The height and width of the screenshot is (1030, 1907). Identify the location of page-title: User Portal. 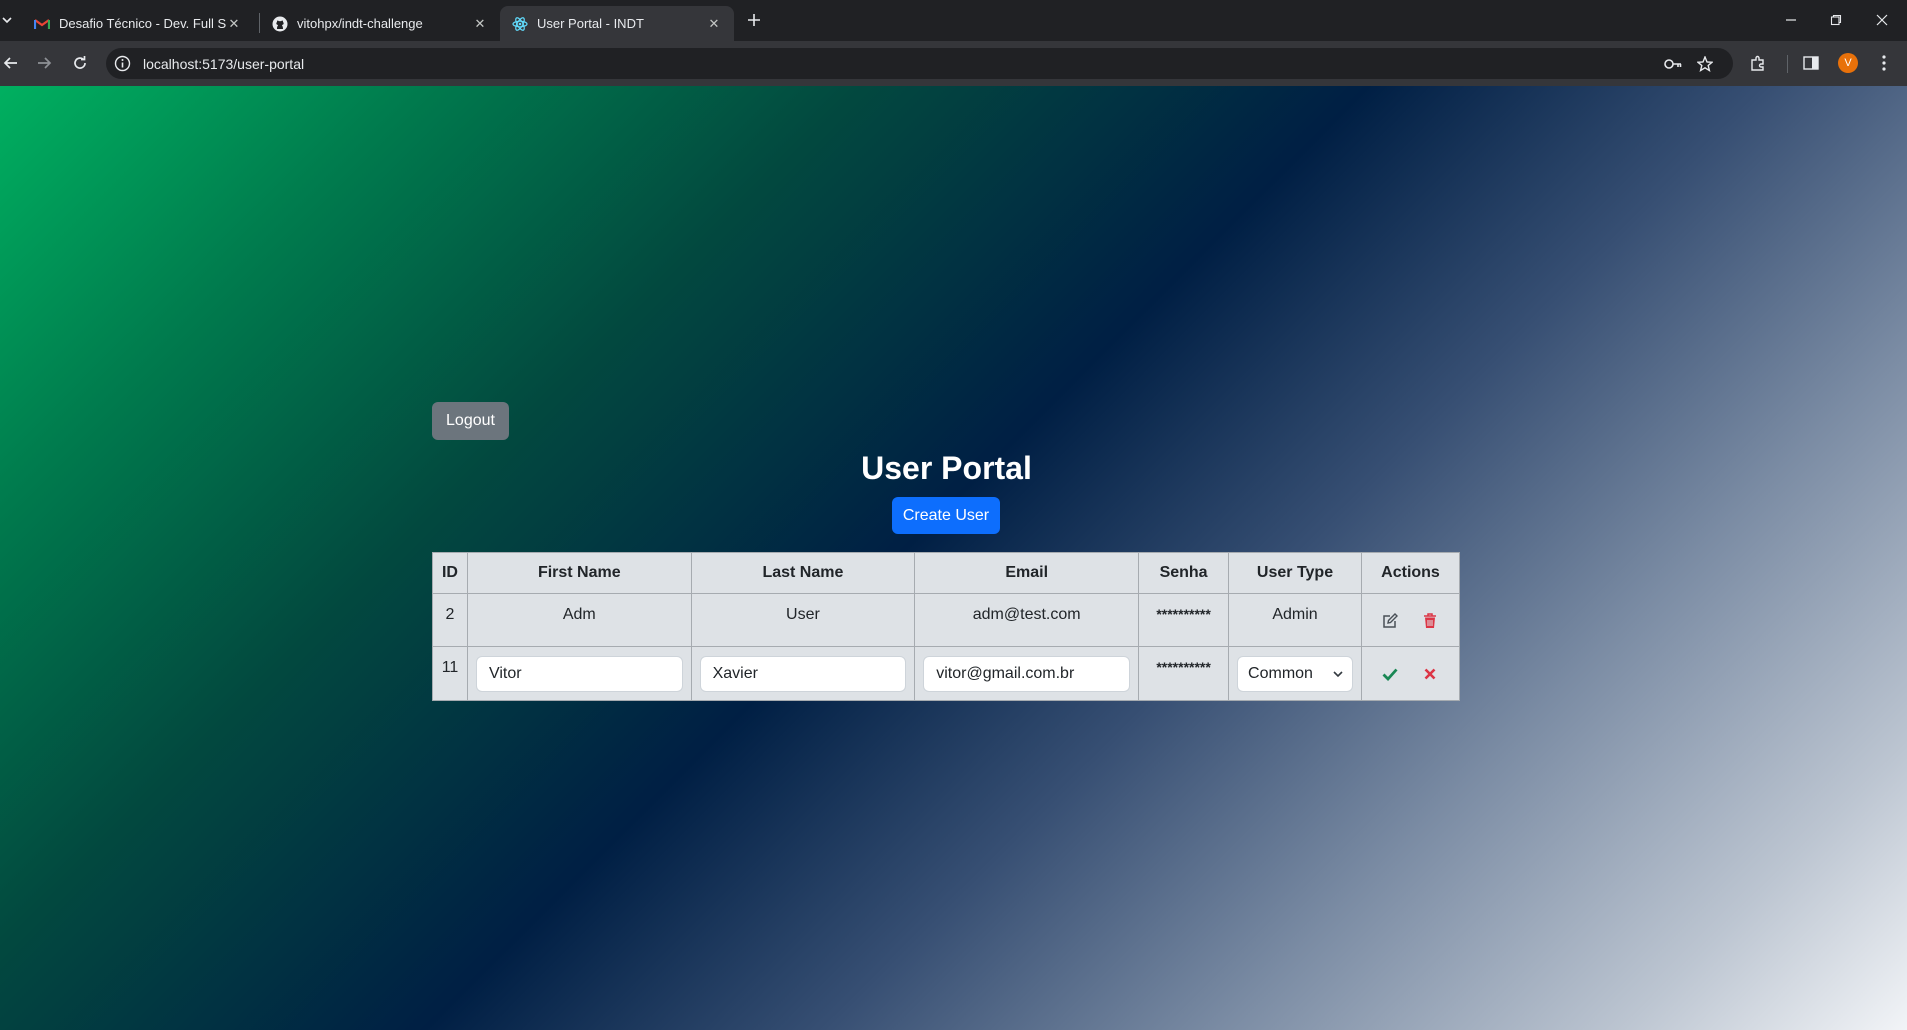
(946, 468).